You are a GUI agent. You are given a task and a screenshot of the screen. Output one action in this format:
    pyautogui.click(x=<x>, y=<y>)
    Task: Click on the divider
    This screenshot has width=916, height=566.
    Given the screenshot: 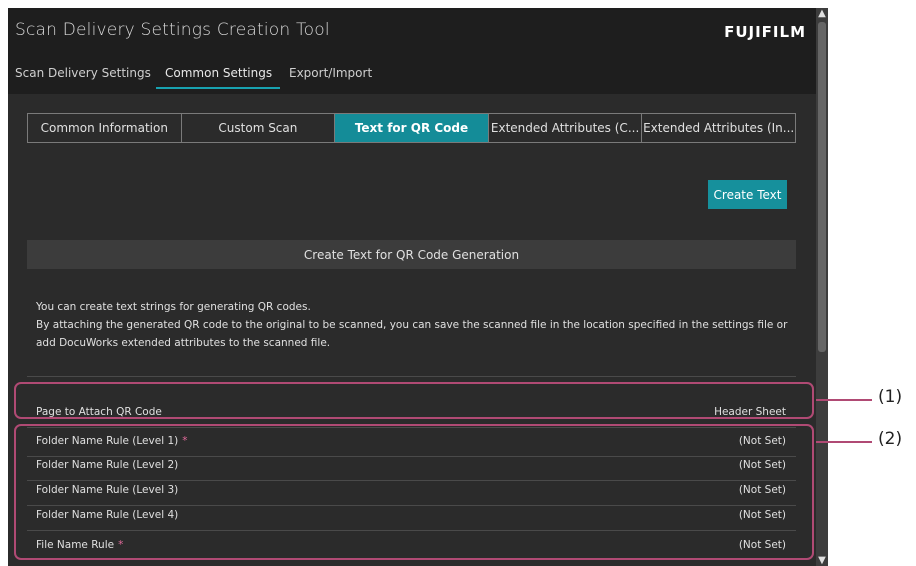 What is the action you would take?
    pyautogui.click(x=411, y=376)
    